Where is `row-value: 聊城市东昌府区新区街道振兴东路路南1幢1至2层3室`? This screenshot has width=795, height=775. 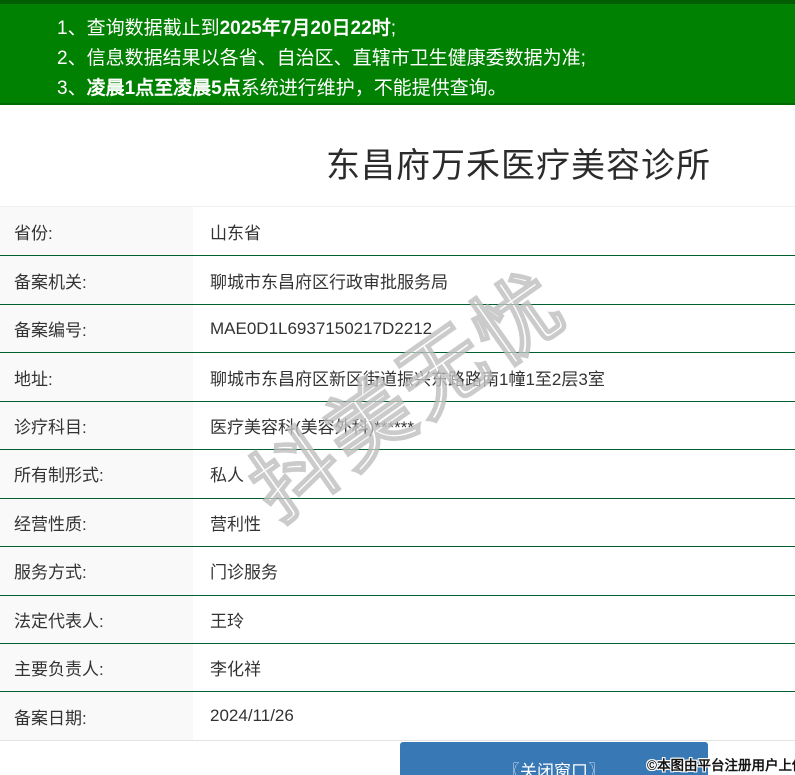 row-value: 聊城市东昌府区新区街道振兴东路路南1幢1至2层3室 is located at coordinates (407, 379).